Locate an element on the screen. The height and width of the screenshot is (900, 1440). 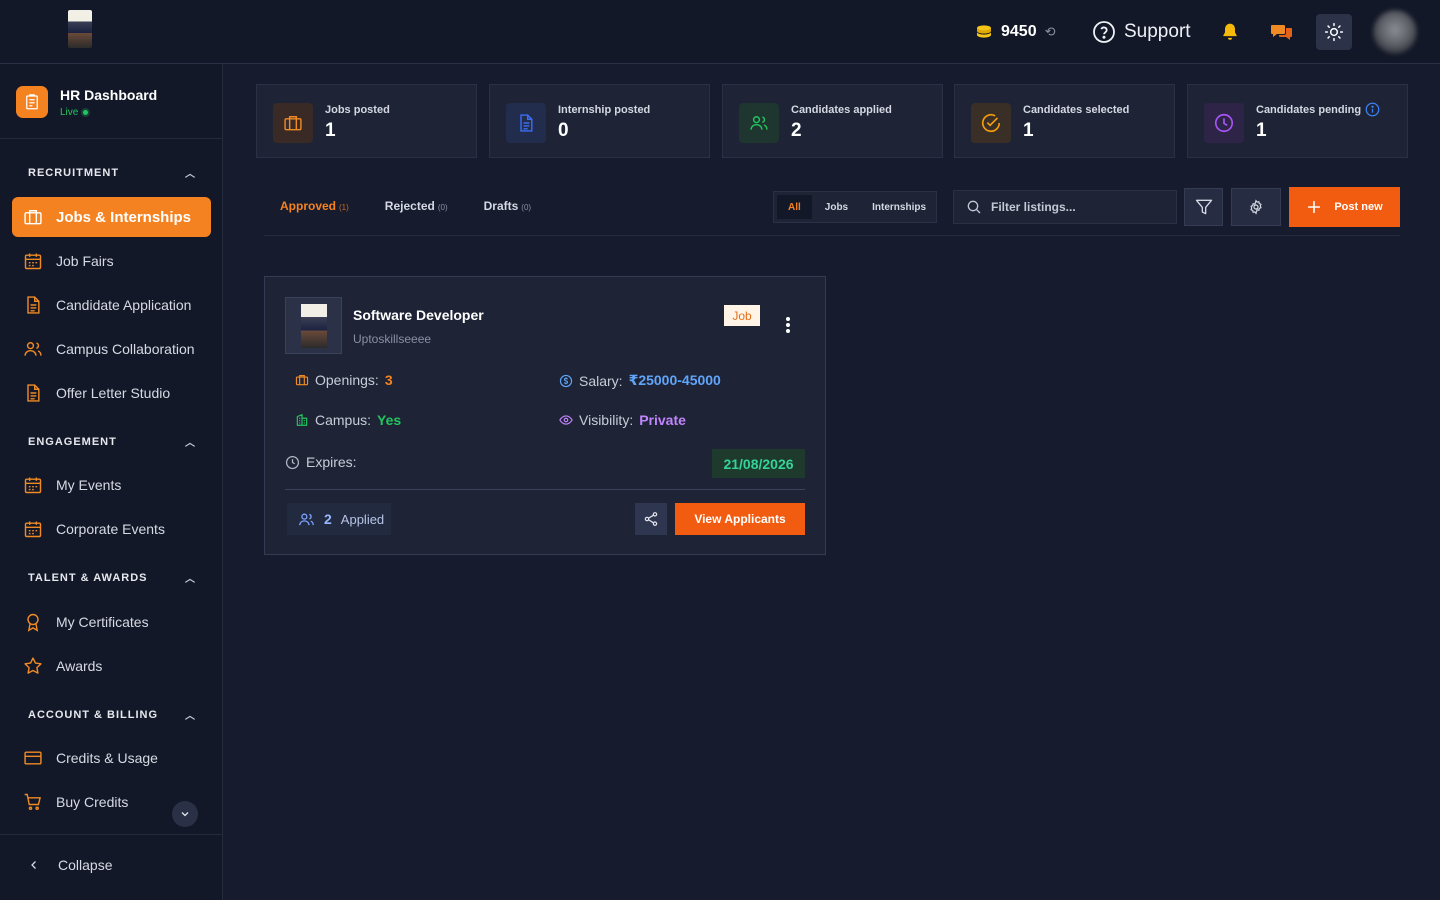
type-filter-internships: Internships is located at coordinates (899, 207).